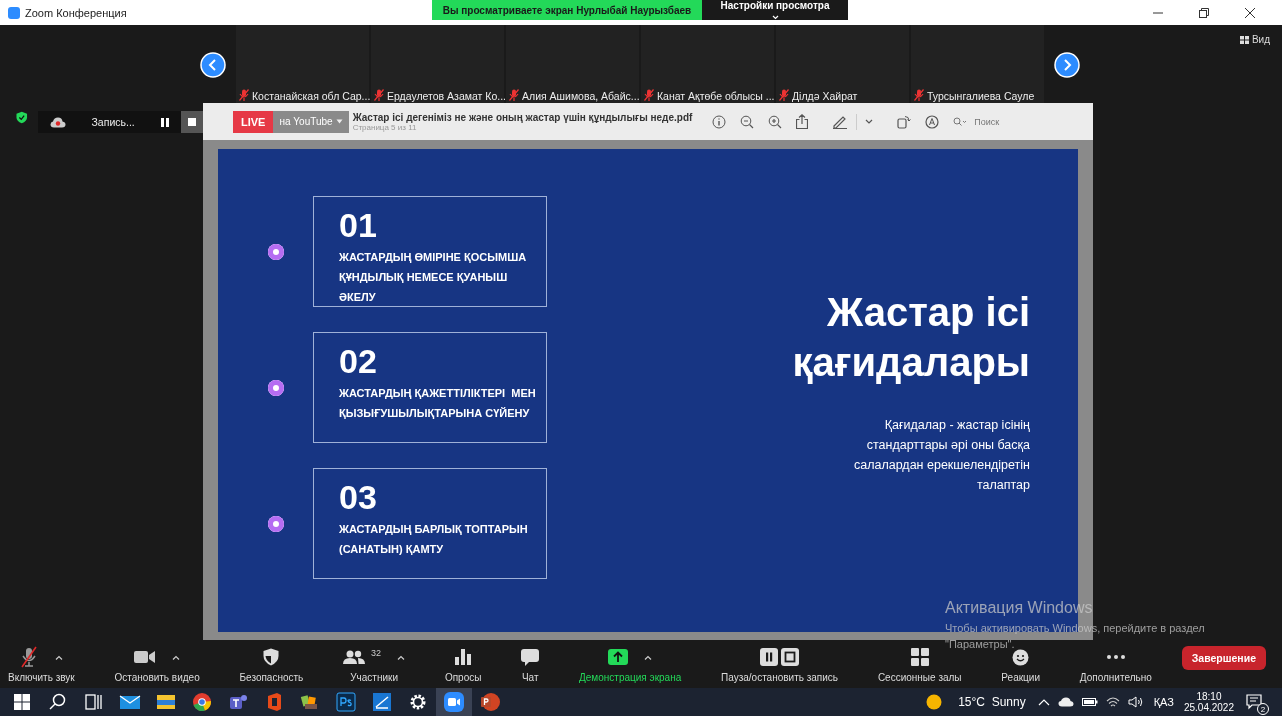 The height and width of the screenshot is (716, 1282). What do you see at coordinates (376, 653) in the screenshot?
I see `participant-count: 32` at bounding box center [376, 653].